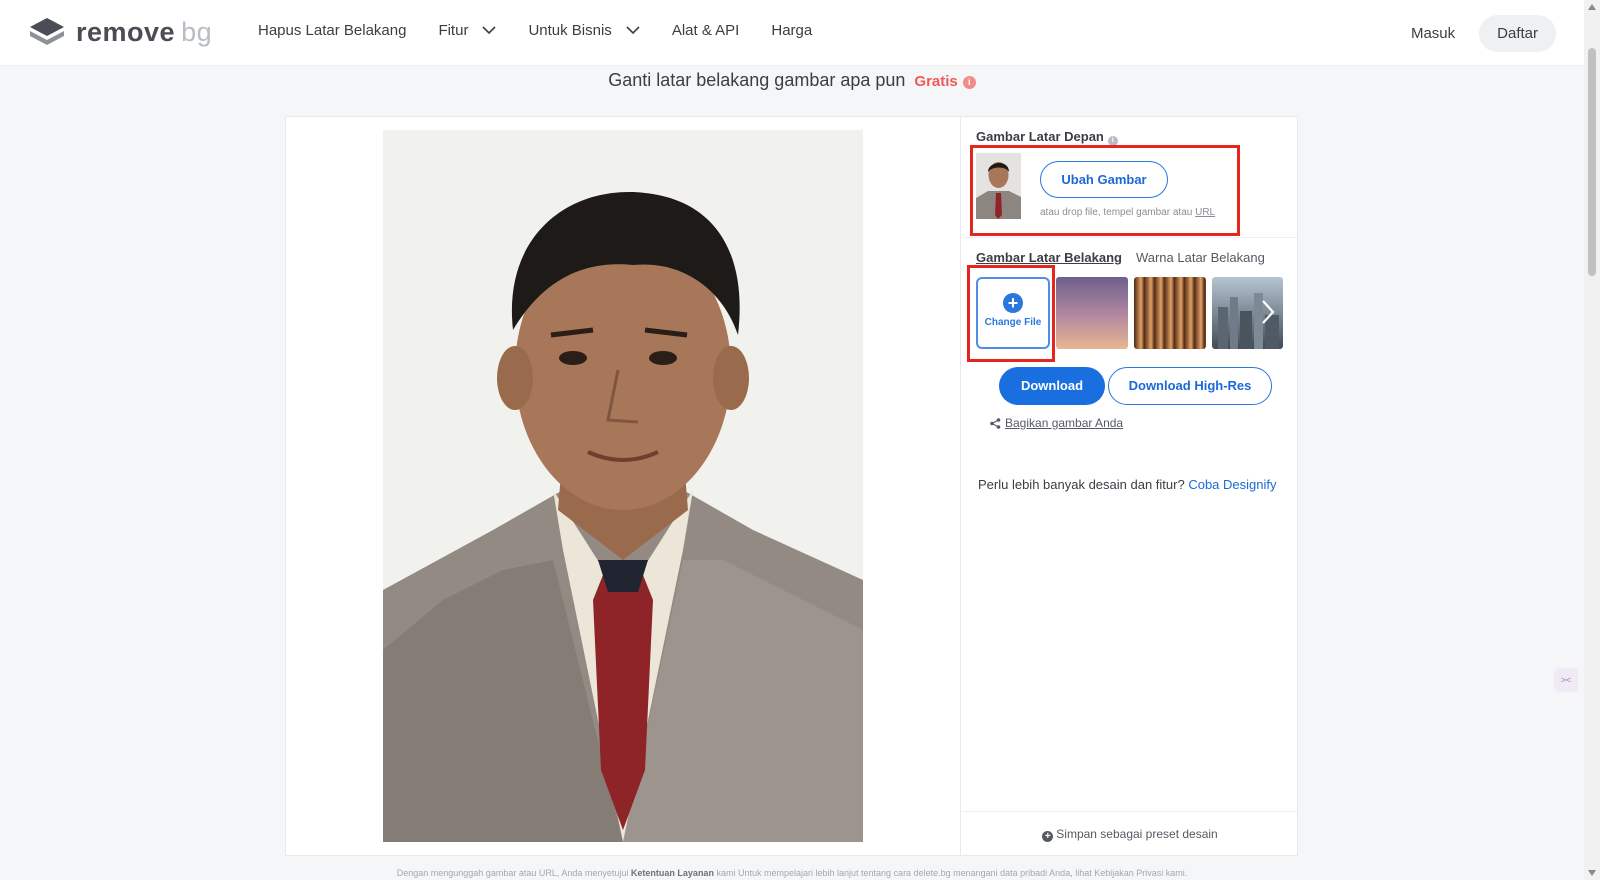 Image resolution: width=1600 pixels, height=880 pixels. Describe the element at coordinates (1592, 440) in the screenshot. I see `page-scrollbar` at that location.